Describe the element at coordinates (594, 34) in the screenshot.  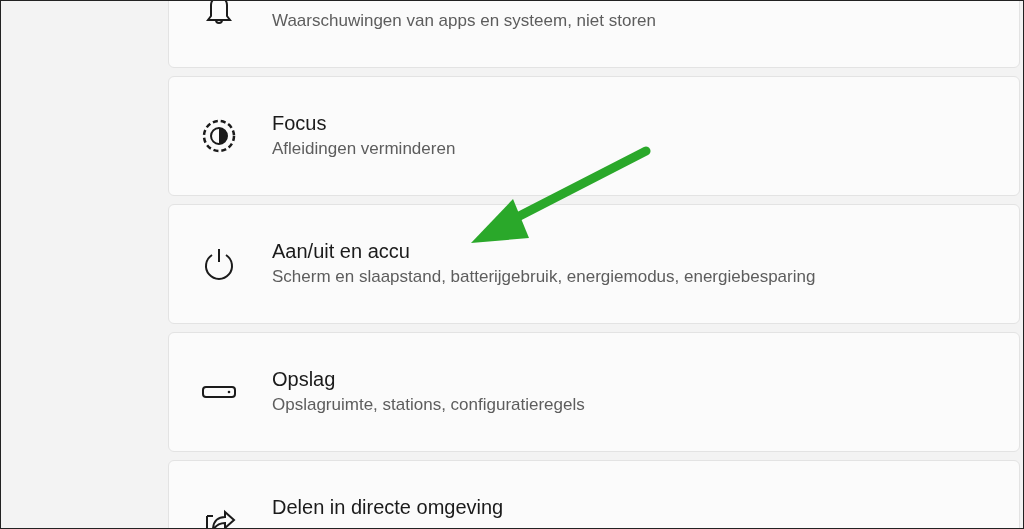
I see `settings-item: Waarschuwingen van apps en systeem, niet storen` at that location.